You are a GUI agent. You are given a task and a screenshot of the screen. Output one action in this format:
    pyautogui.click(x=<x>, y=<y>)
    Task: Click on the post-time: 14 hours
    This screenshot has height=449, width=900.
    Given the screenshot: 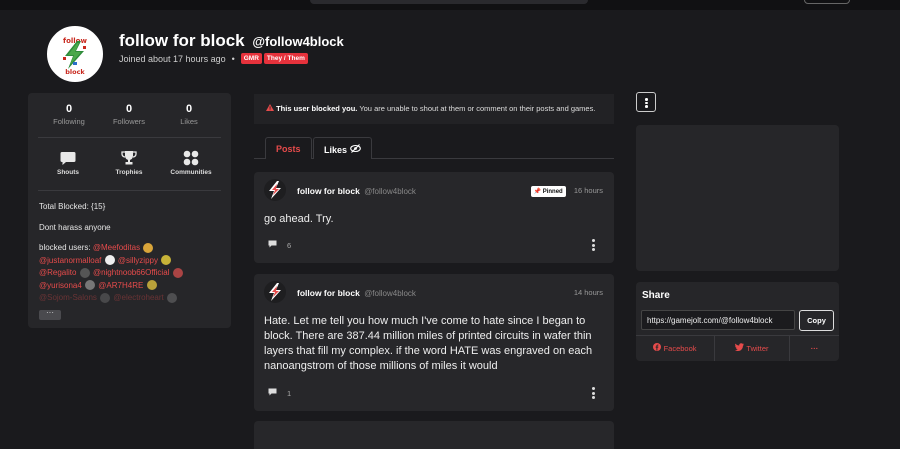 What is the action you would take?
    pyautogui.click(x=588, y=292)
    